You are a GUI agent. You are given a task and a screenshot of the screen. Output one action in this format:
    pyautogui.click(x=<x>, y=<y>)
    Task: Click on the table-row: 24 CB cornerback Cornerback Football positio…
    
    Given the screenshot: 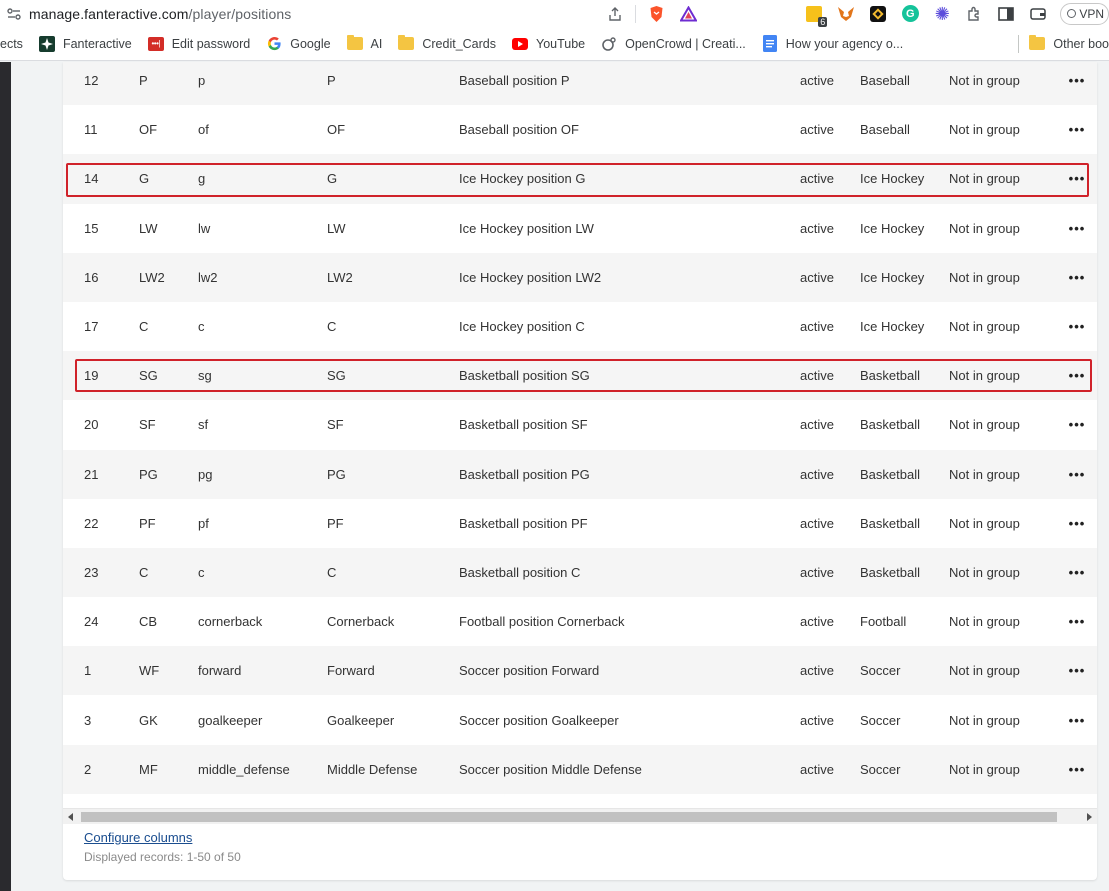 What is the action you would take?
    pyautogui.click(x=580, y=622)
    